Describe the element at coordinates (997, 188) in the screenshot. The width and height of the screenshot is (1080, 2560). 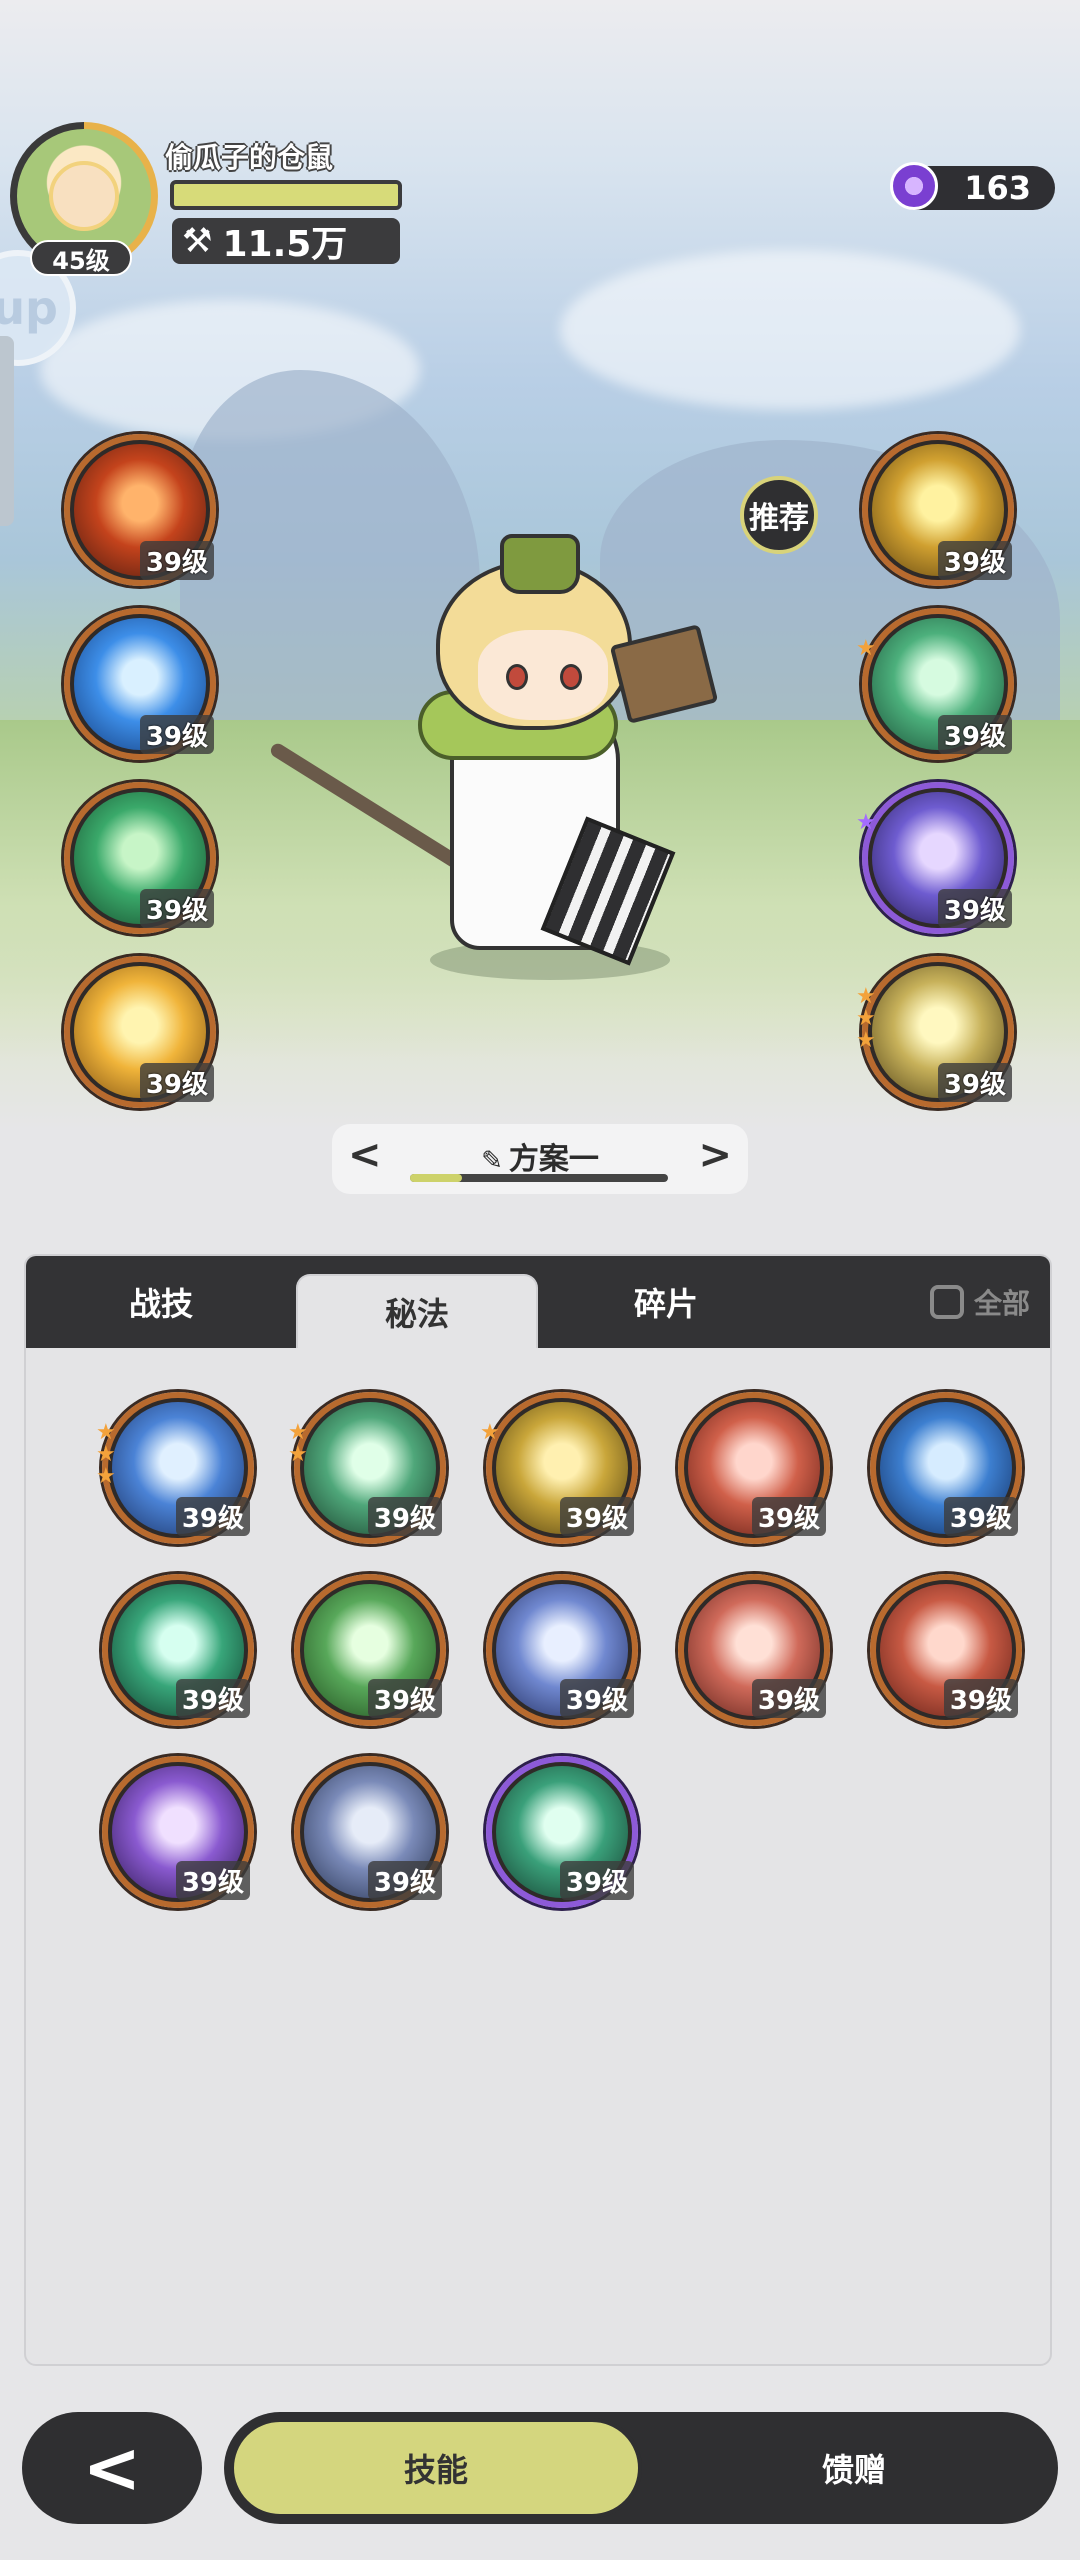
I see `currency-amount: 163` at that location.